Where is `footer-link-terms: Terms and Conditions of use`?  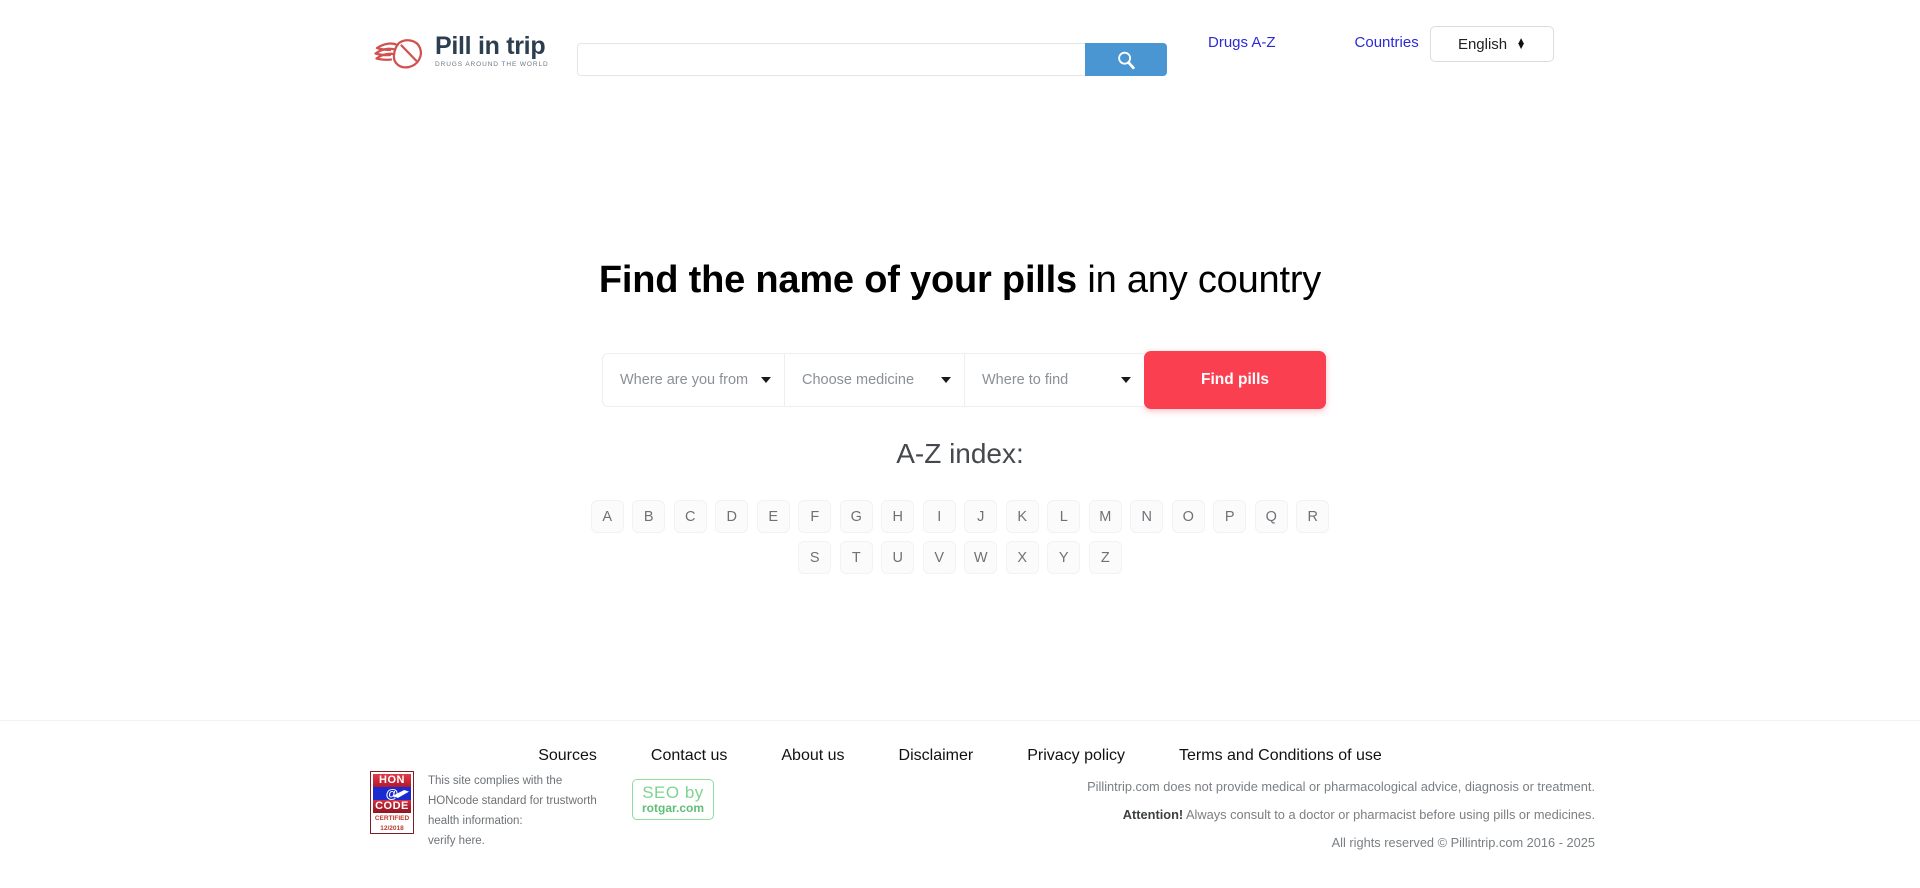
footer-link-terms: Terms and Conditions of use is located at coordinates (1280, 756).